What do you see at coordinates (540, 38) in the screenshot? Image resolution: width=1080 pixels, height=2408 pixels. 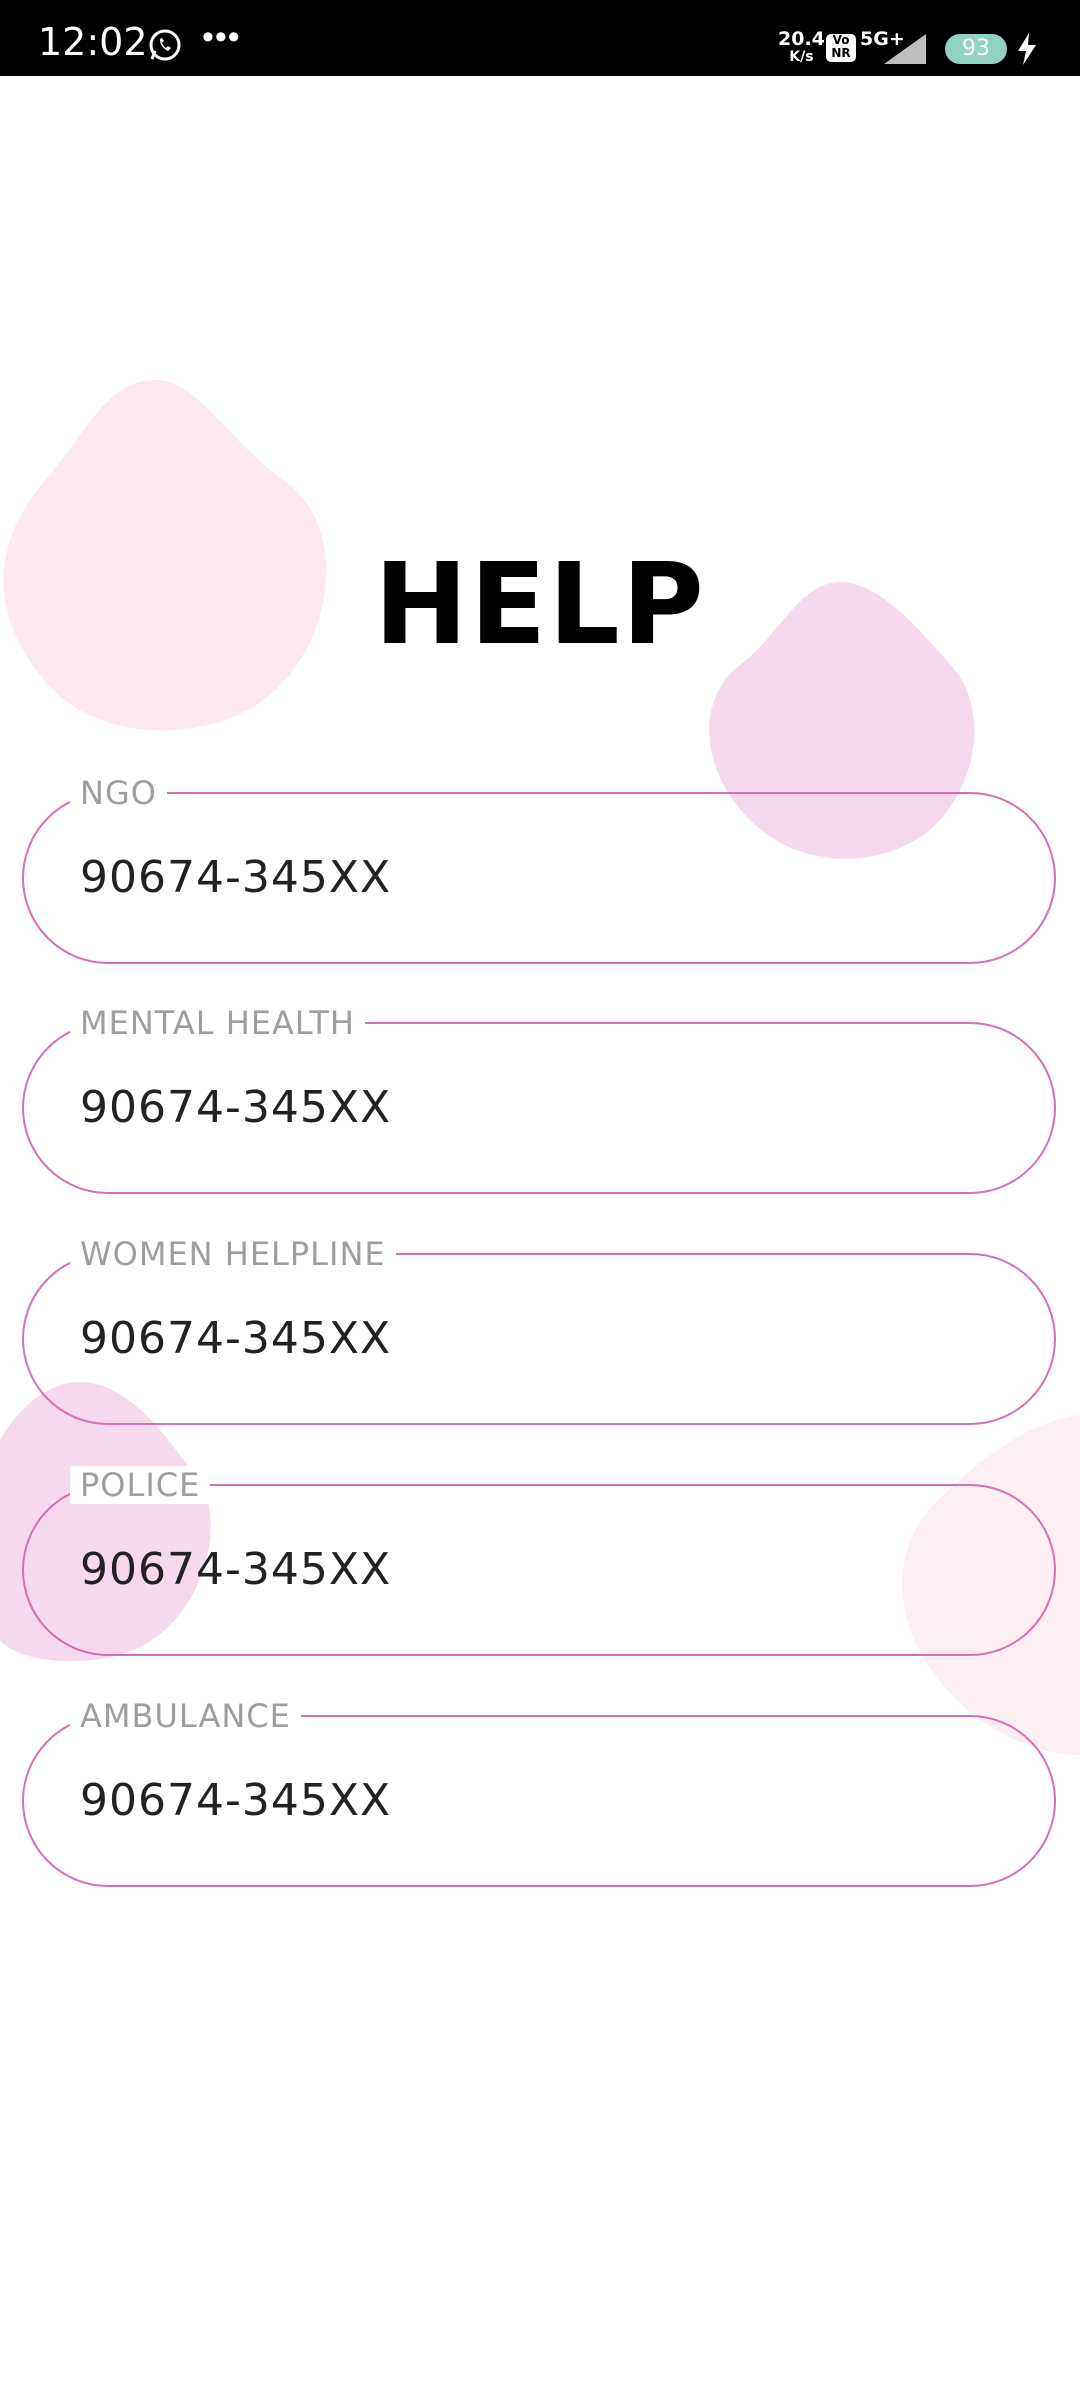 I see `status-bar: 12:02 ••• 20.4 K/s Vo NR 5G+ 93` at bounding box center [540, 38].